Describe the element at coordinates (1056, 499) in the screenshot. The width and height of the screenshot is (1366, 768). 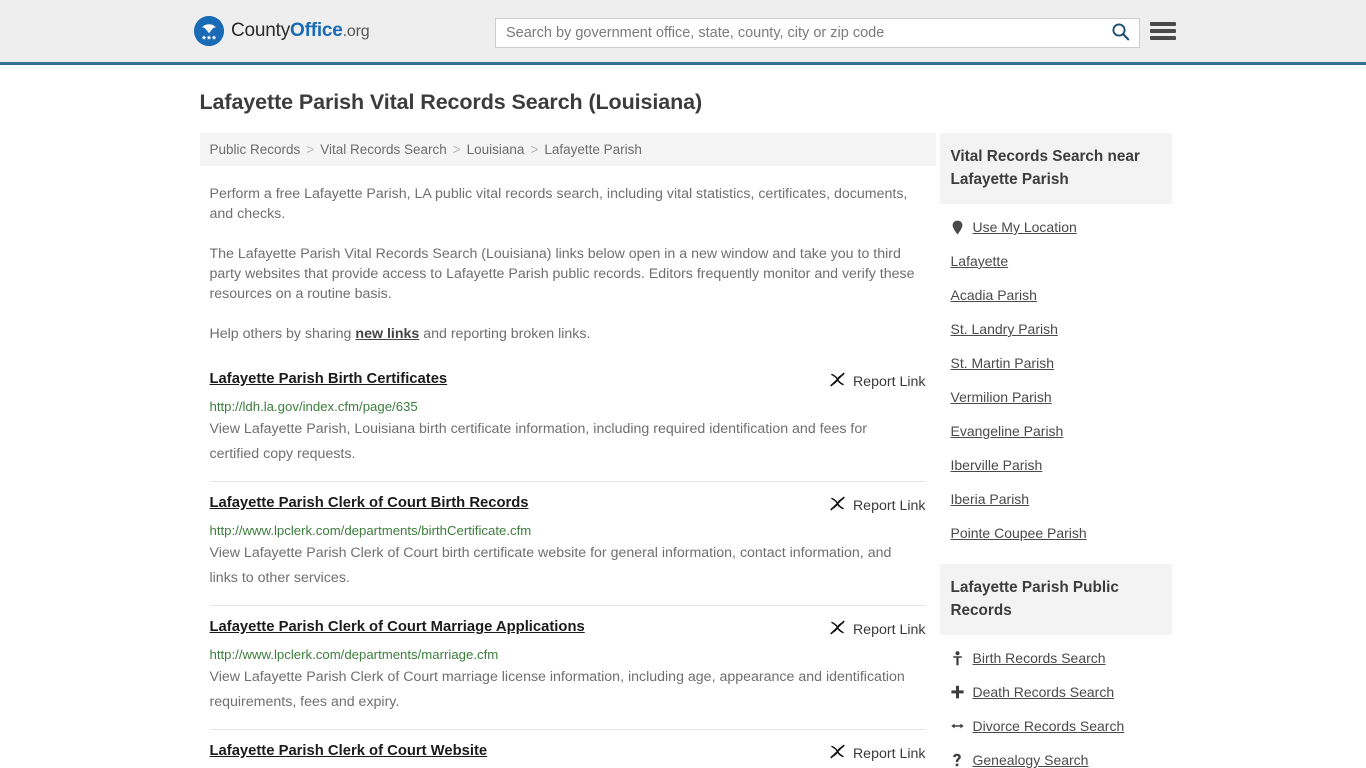
I see `sidebar-item-iberia-parish: Iberia Parish` at that location.